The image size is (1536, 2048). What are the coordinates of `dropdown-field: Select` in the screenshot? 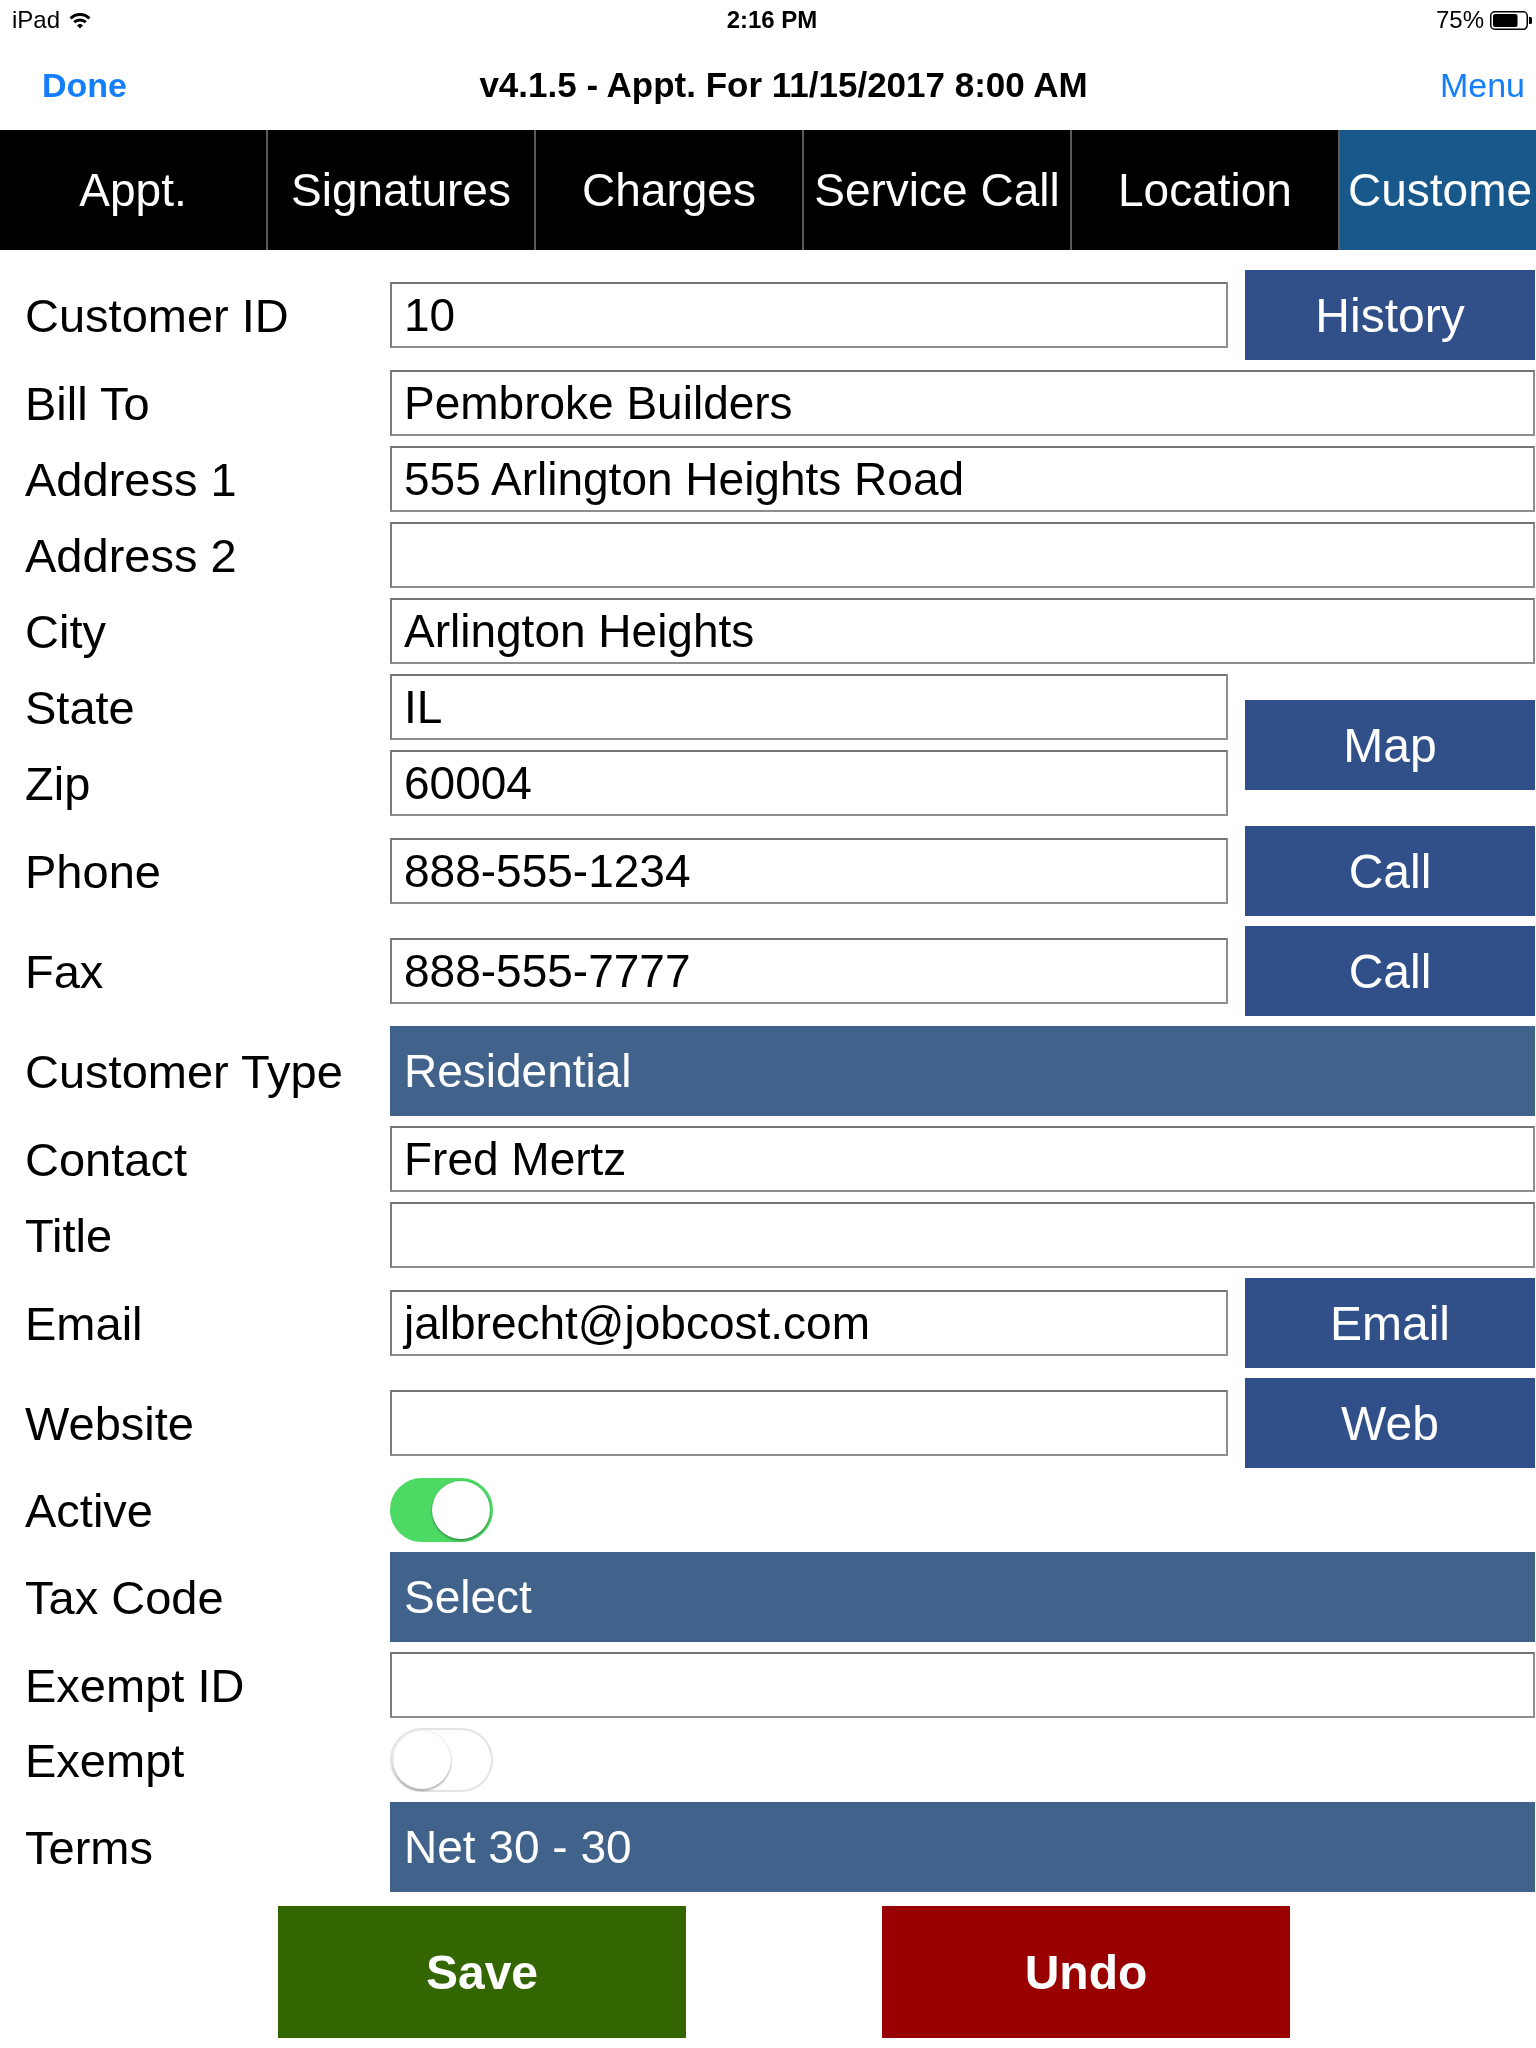 It's located at (962, 1597).